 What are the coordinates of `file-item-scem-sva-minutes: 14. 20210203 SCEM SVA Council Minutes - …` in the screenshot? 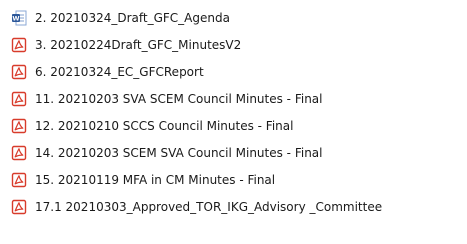 It's located at (233, 152).